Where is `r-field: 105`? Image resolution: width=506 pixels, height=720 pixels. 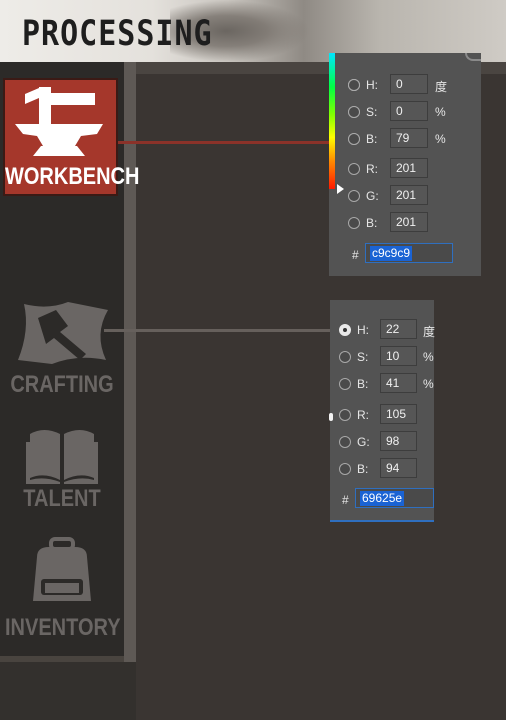
r-field: 105 is located at coordinates (398, 414).